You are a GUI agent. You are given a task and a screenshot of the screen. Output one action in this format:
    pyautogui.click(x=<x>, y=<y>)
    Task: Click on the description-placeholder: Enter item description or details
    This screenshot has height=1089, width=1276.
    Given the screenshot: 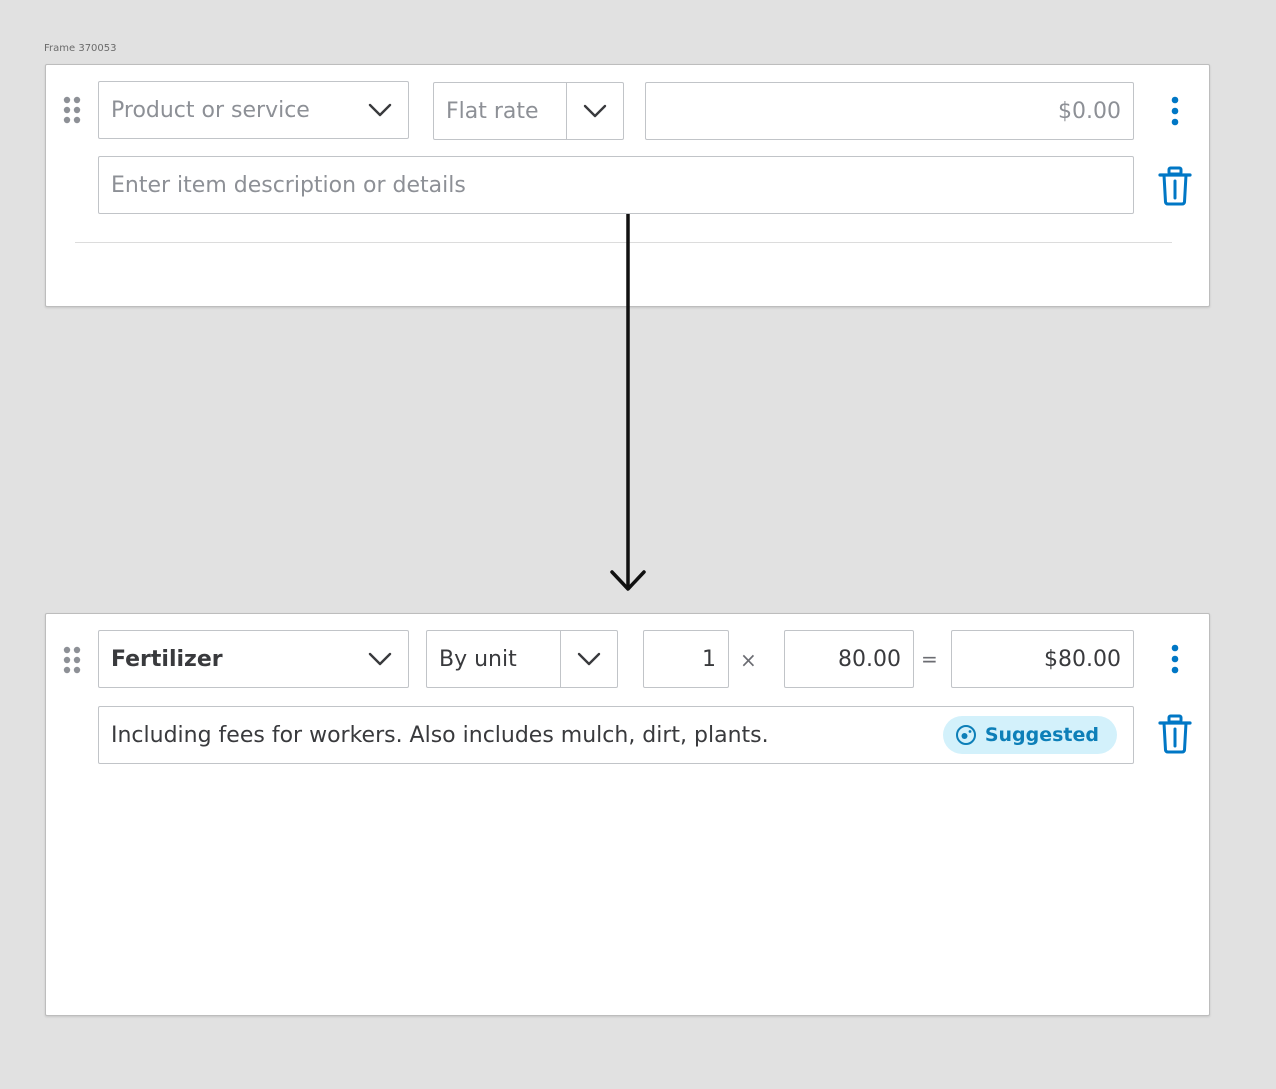 What is the action you would take?
    pyautogui.click(x=288, y=185)
    